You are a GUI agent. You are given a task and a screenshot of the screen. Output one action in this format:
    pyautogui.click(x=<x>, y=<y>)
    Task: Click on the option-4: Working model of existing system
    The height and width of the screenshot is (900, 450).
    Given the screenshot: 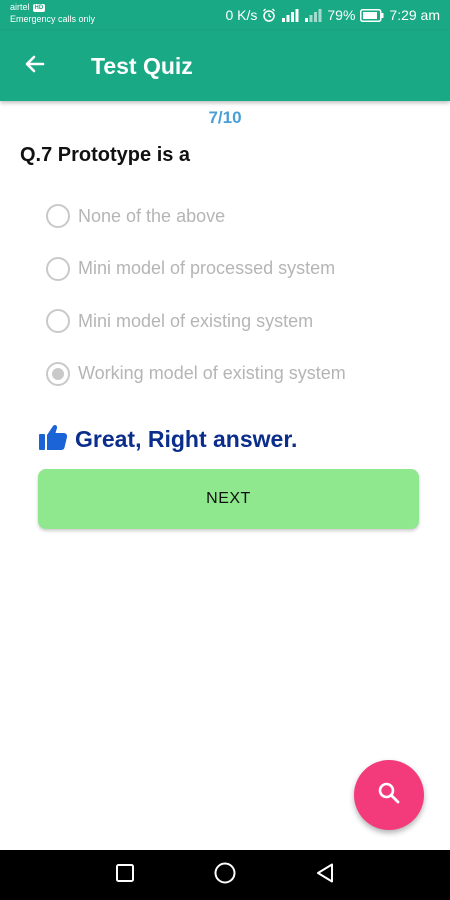 What is the action you would take?
    pyautogui.click(x=196, y=374)
    